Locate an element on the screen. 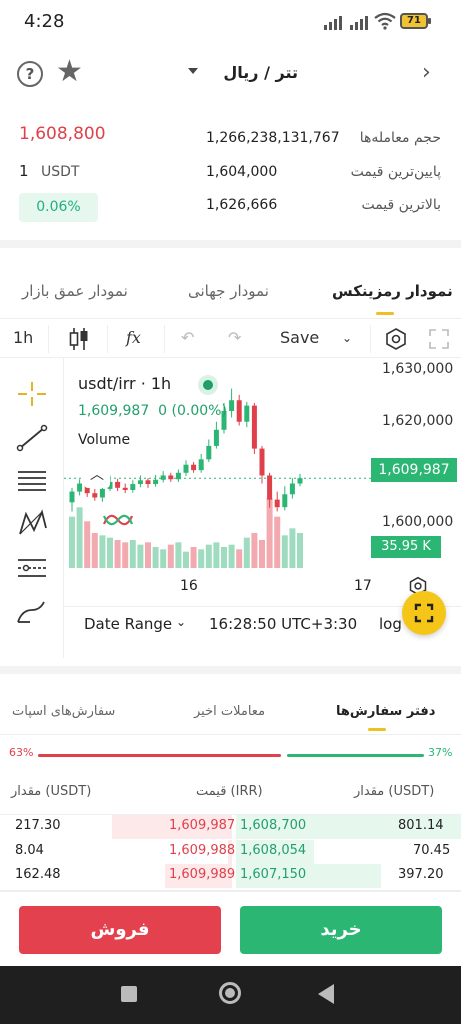  pattern-icon is located at coordinates (32, 524).